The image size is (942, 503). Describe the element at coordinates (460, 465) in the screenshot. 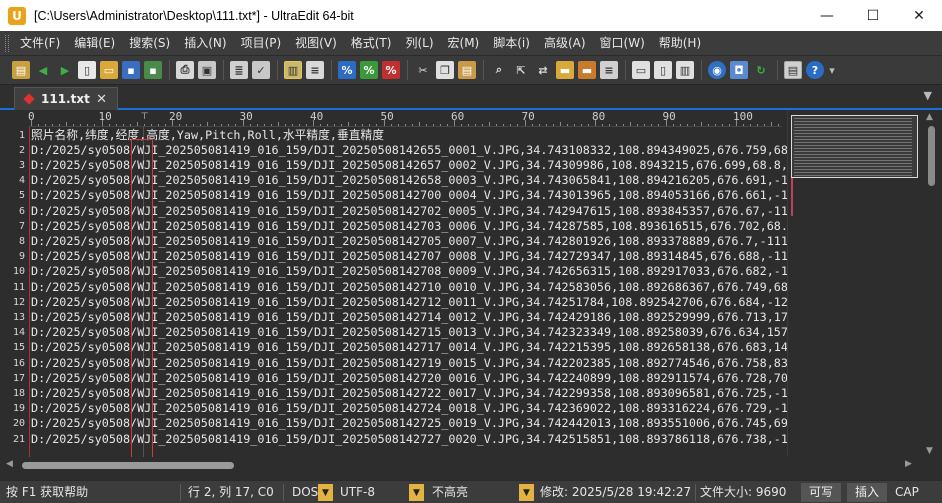

I see `horizontal-scrollbar: ◀ ▶` at that location.